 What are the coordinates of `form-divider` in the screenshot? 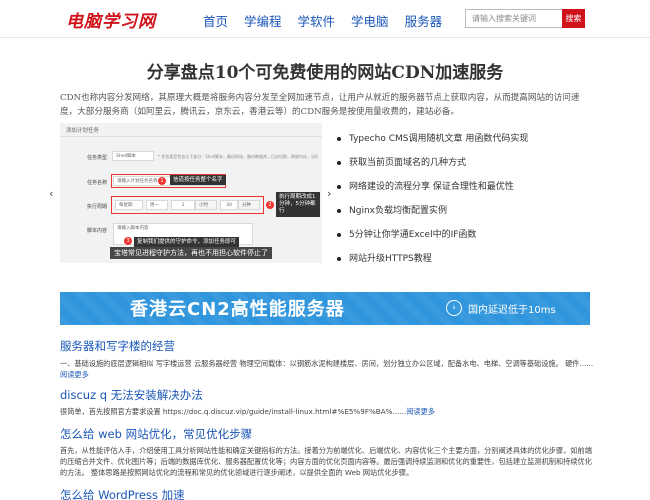 It's located at (191, 136).